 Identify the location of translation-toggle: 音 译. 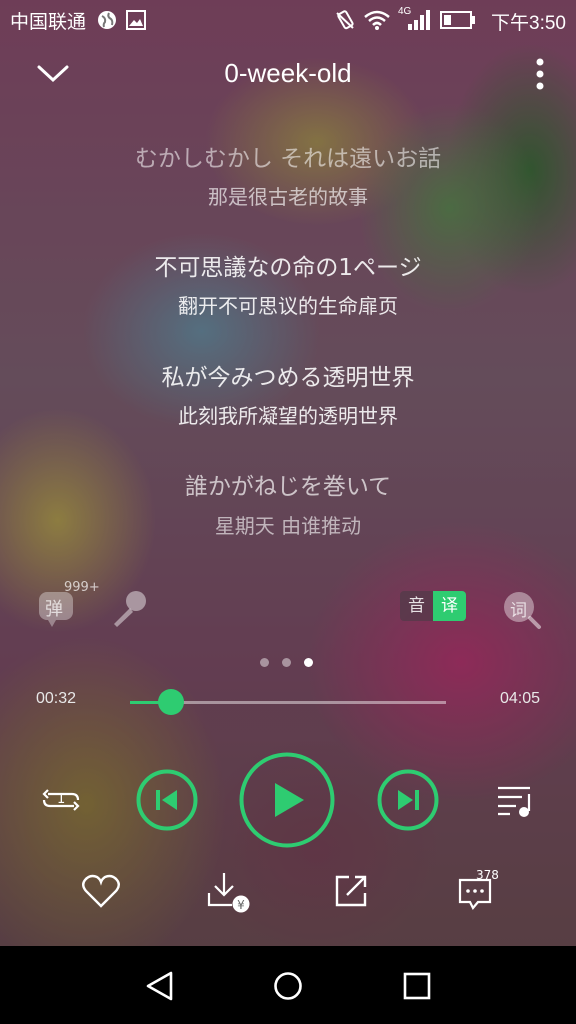
(433, 606).